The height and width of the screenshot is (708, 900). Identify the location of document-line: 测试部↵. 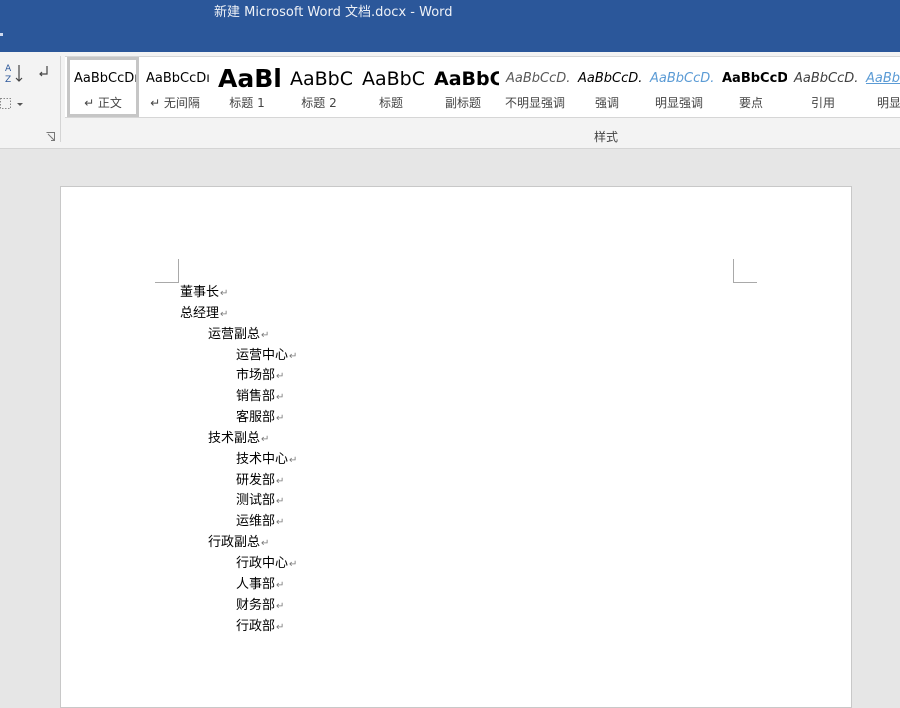
(260, 501).